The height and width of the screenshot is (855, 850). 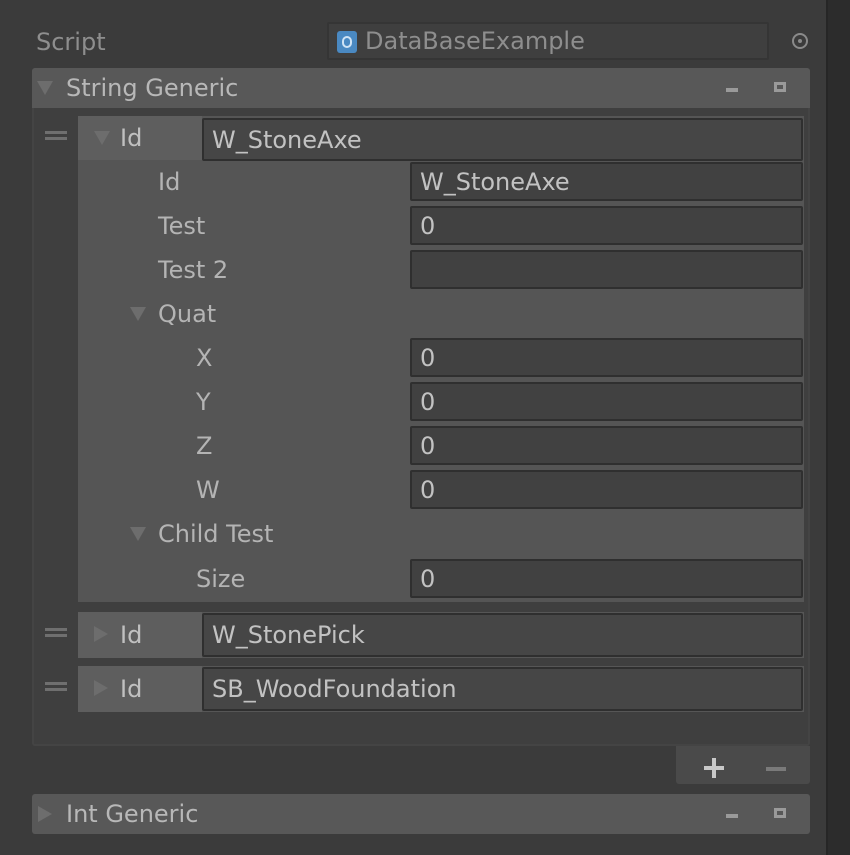 What do you see at coordinates (71, 42) in the screenshot?
I see `script-label: Script` at bounding box center [71, 42].